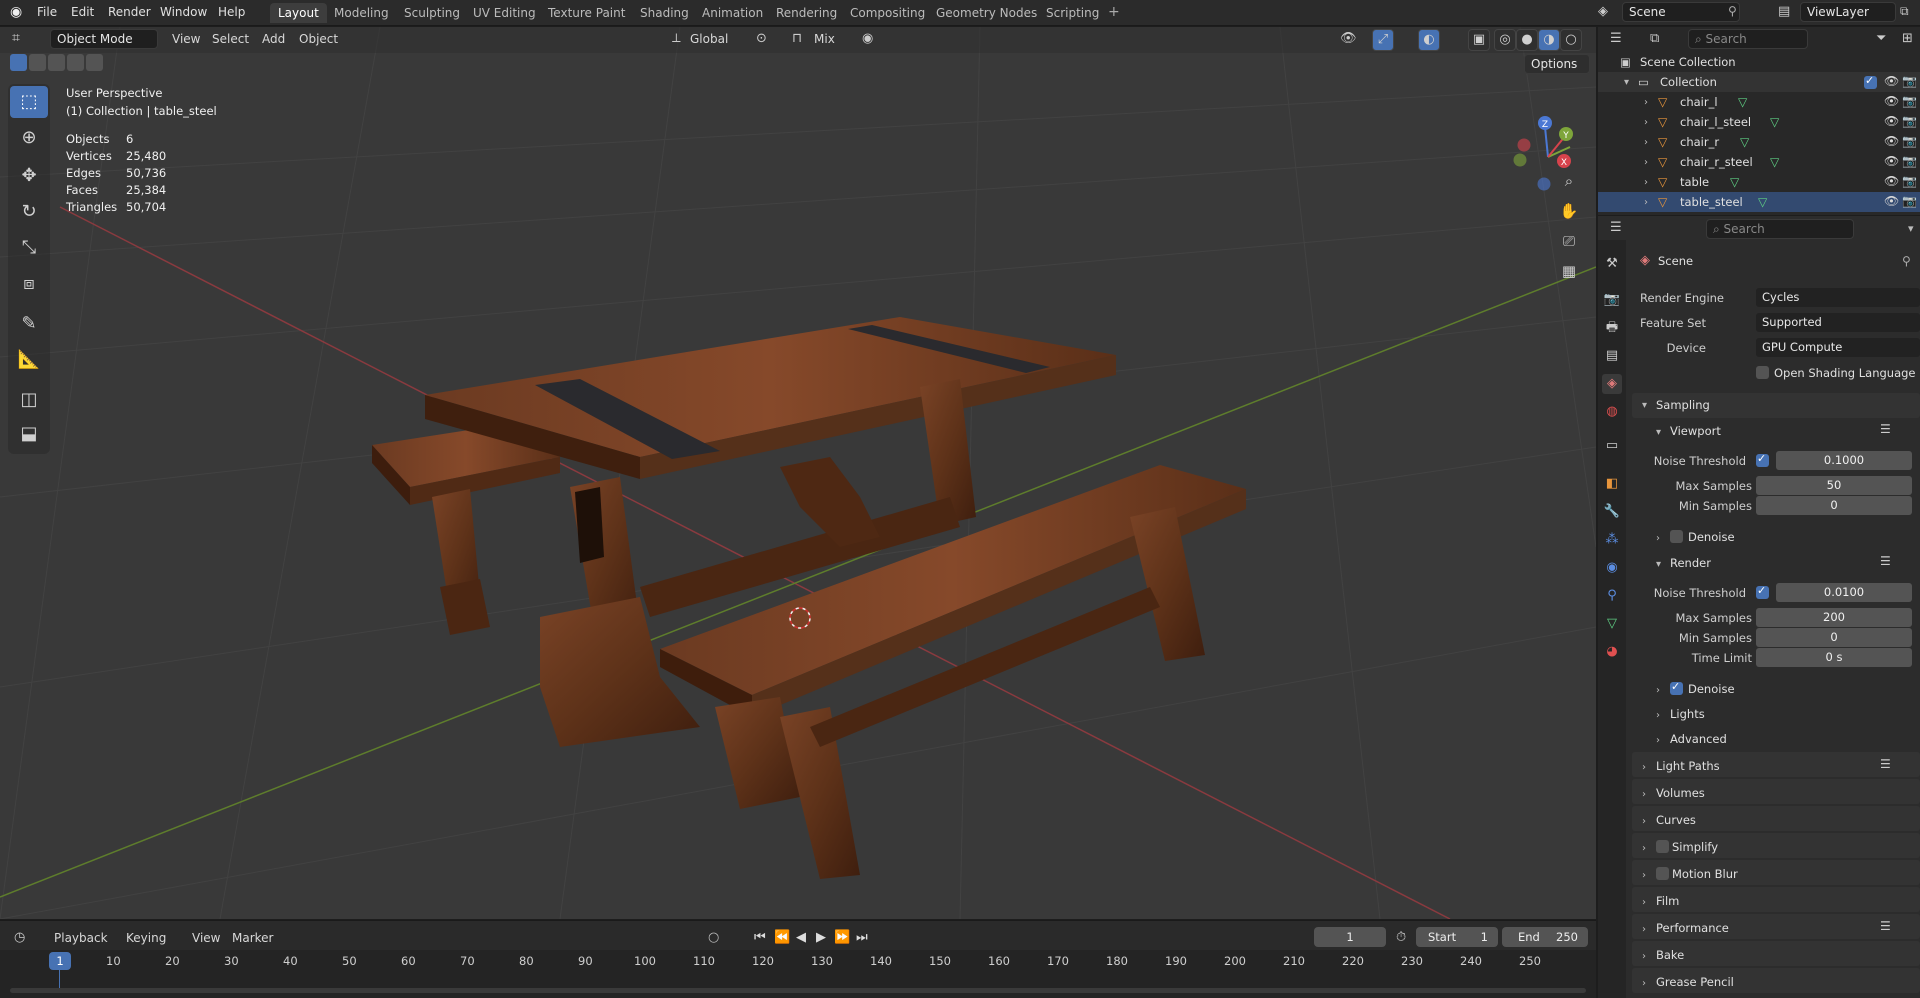  I want to click on r-max-field: 200, so click(1834, 617).